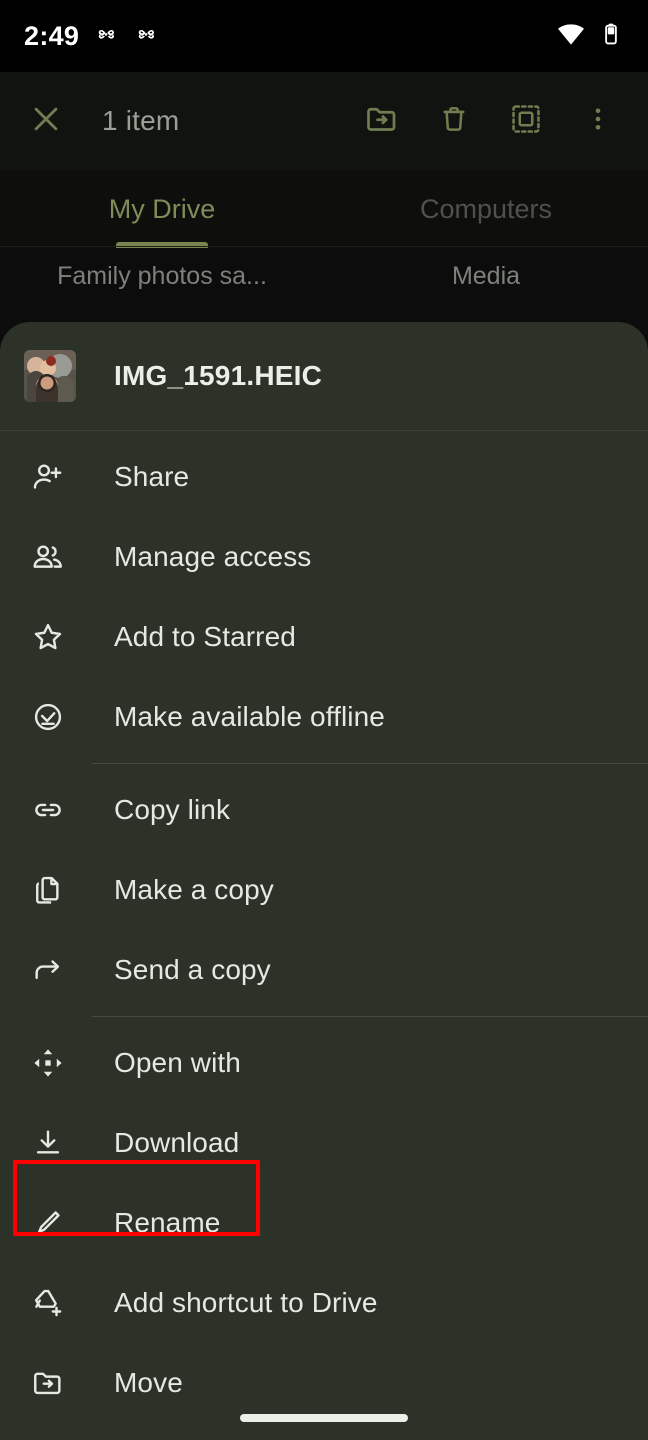 This screenshot has height=1440, width=648. What do you see at coordinates (177, 1062) in the screenshot?
I see `menu-item-label: Open with` at bounding box center [177, 1062].